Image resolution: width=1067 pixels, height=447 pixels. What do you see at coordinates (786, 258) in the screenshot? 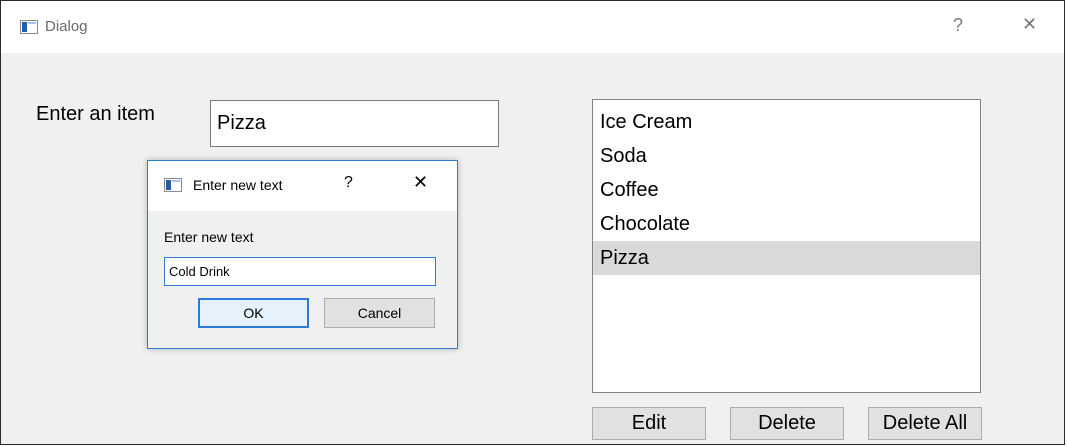
I see `list-item-selected: Pizza` at bounding box center [786, 258].